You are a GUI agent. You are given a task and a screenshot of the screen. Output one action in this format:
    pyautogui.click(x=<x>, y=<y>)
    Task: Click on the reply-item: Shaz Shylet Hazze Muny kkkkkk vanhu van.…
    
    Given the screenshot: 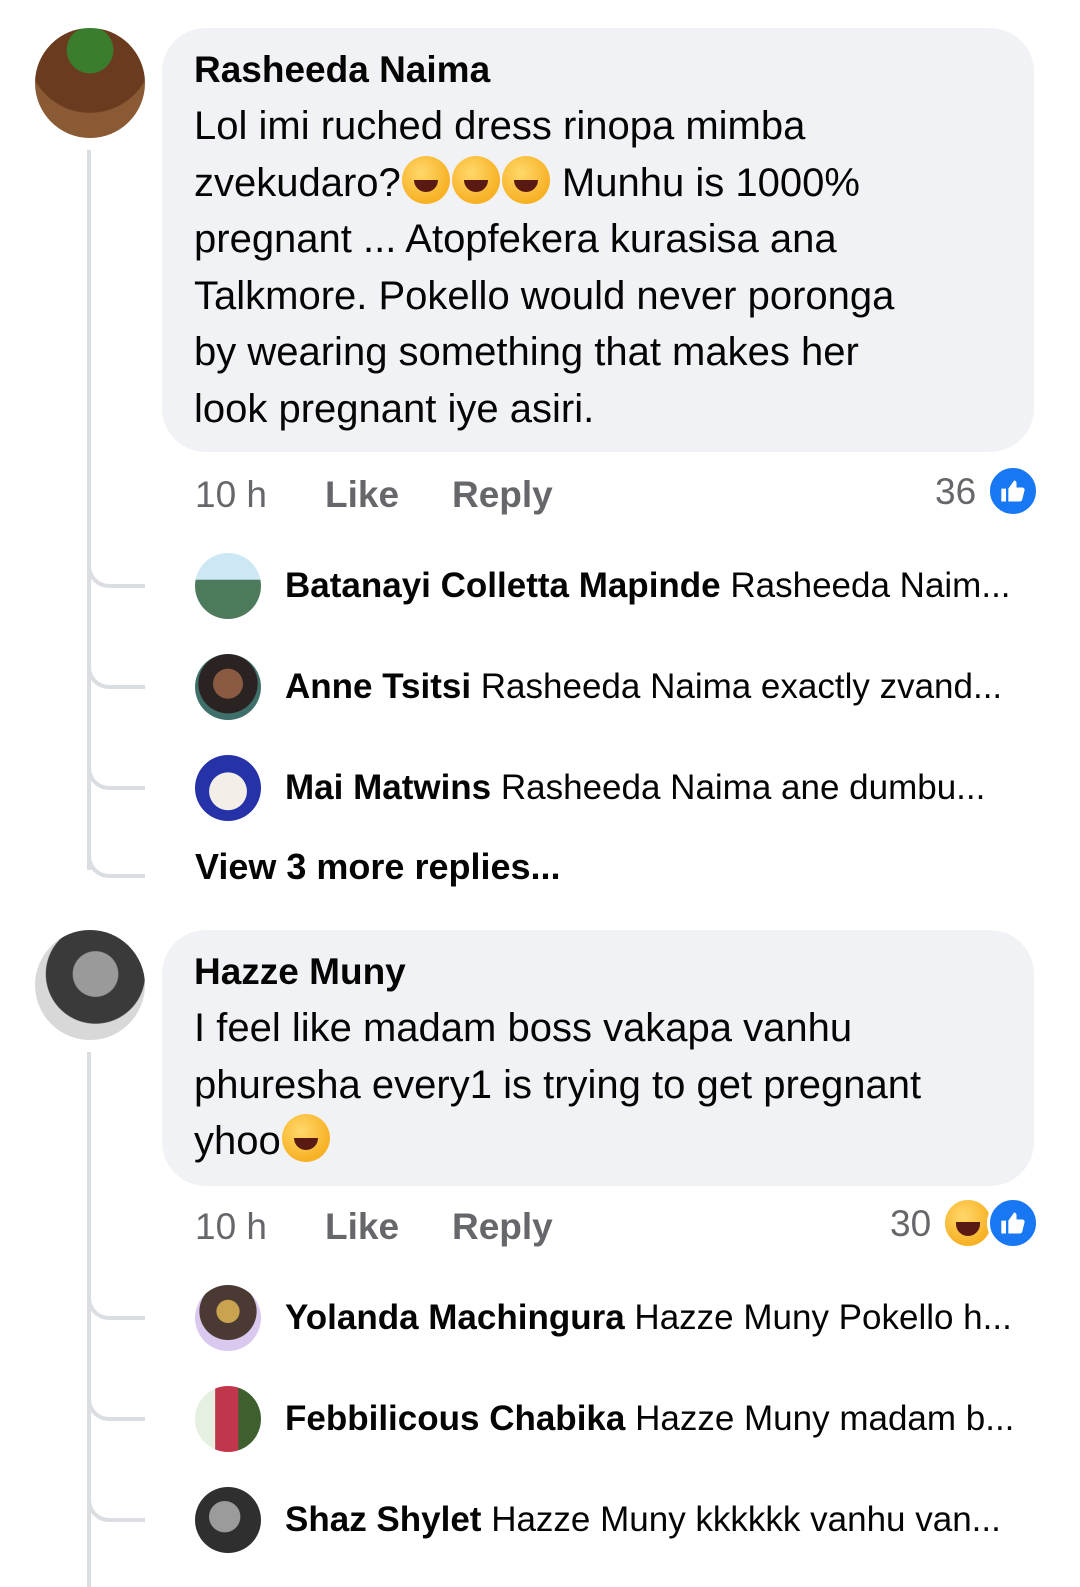 What is the action you would take?
    pyautogui.click(x=643, y=1520)
    